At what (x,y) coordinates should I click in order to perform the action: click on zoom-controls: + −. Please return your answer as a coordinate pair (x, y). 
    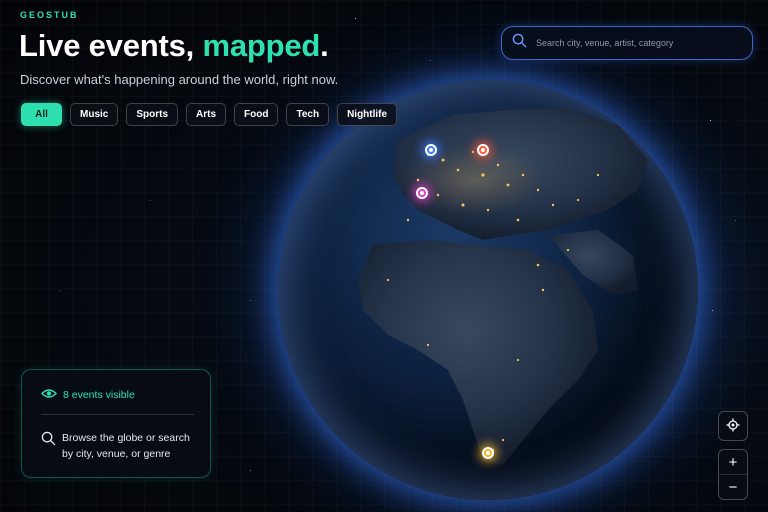
    Looking at the image, I should click on (733, 474).